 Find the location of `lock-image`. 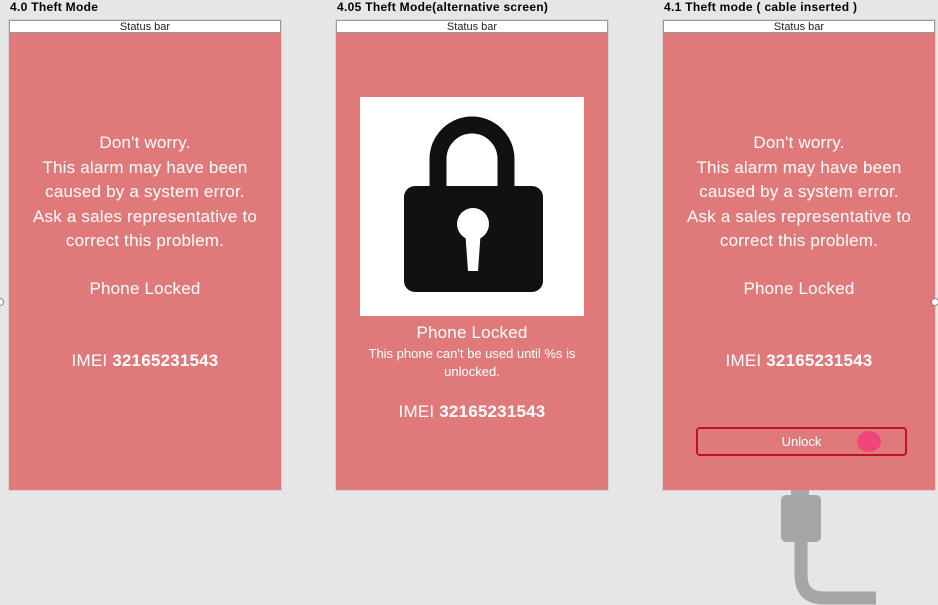

lock-image is located at coordinates (472, 206).